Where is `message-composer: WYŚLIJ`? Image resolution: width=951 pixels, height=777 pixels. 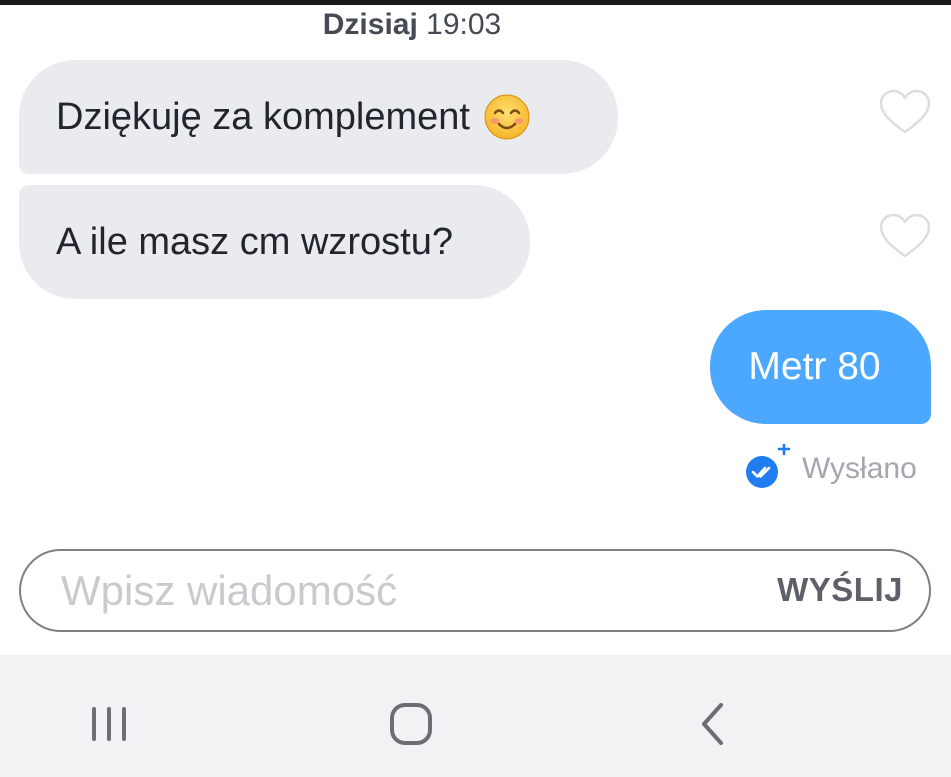 message-composer: WYŚLIJ is located at coordinates (475, 590).